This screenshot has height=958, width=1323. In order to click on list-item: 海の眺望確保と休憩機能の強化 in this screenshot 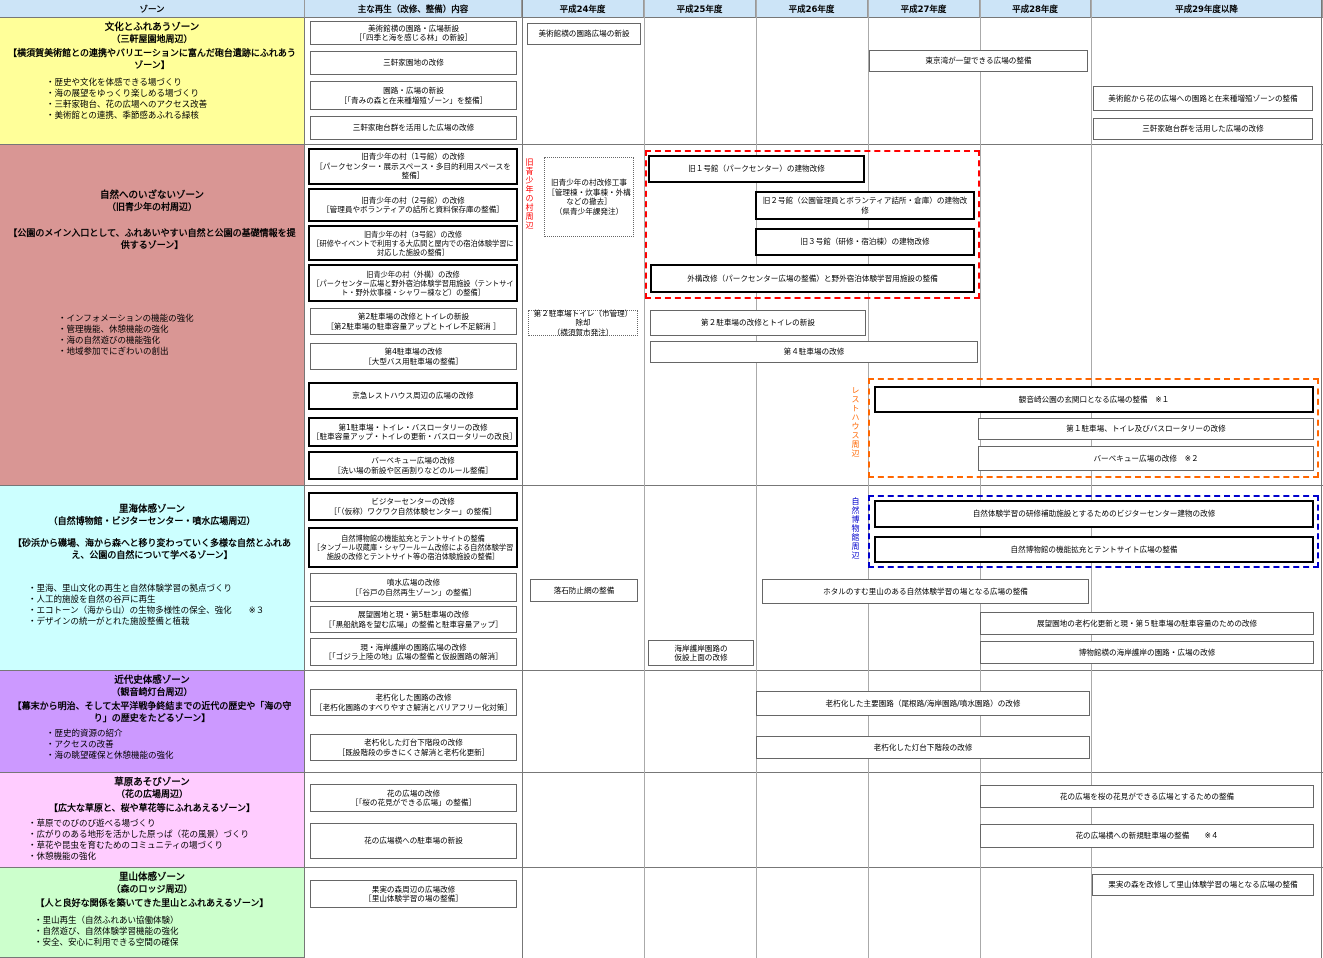, I will do `click(171, 756)`.